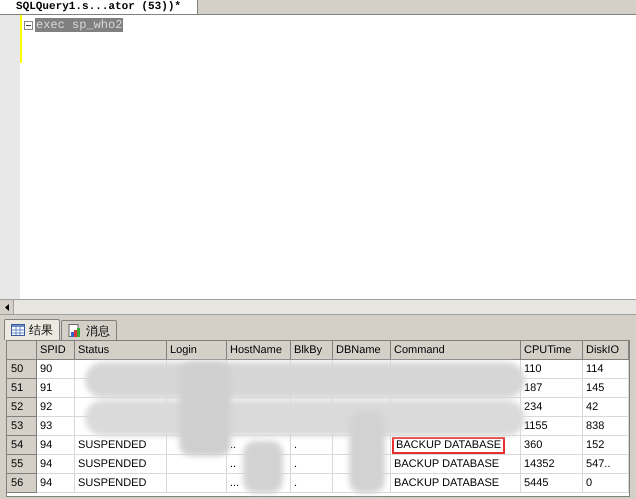  What do you see at coordinates (606, 369) in the screenshot?
I see `table-cell: 114` at bounding box center [606, 369].